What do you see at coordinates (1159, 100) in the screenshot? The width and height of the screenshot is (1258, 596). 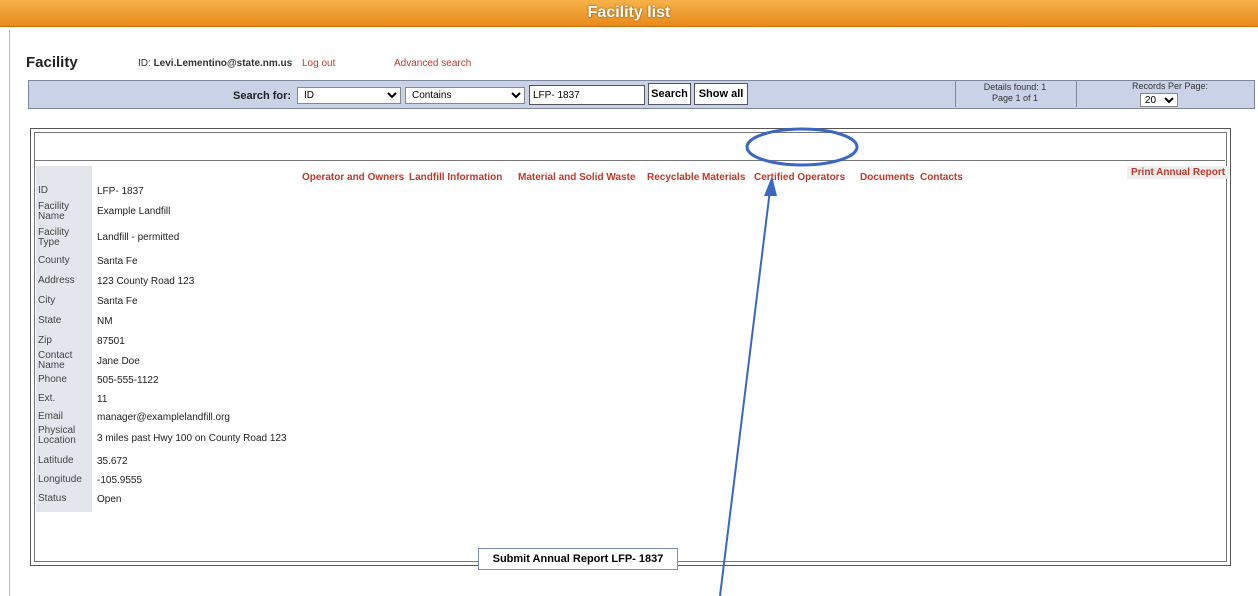 I see `records-per-page-select: 20` at bounding box center [1159, 100].